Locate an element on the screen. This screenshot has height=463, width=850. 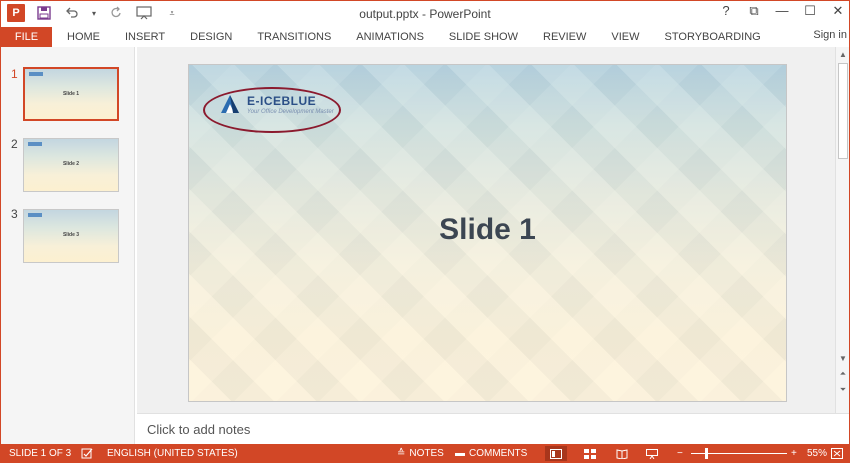
spell-check-icon is located at coordinates (87, 453).